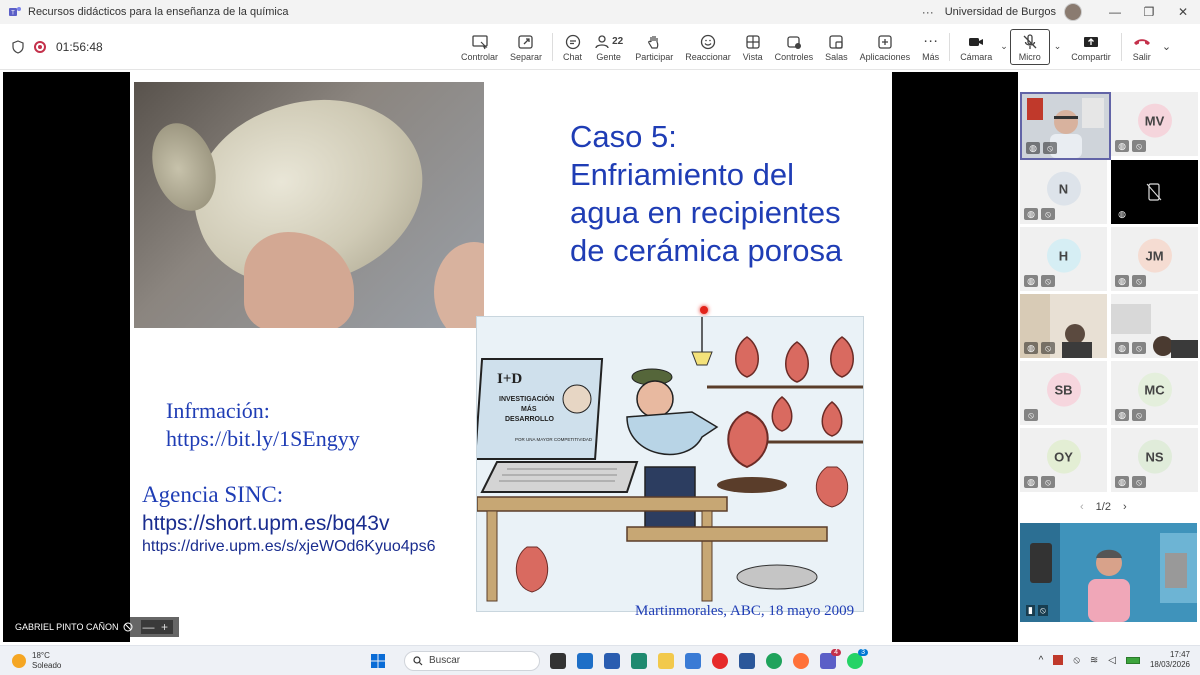 Image resolution: width=1200 pixels, height=675 pixels. I want to click on controls-button: Controles, so click(794, 47).